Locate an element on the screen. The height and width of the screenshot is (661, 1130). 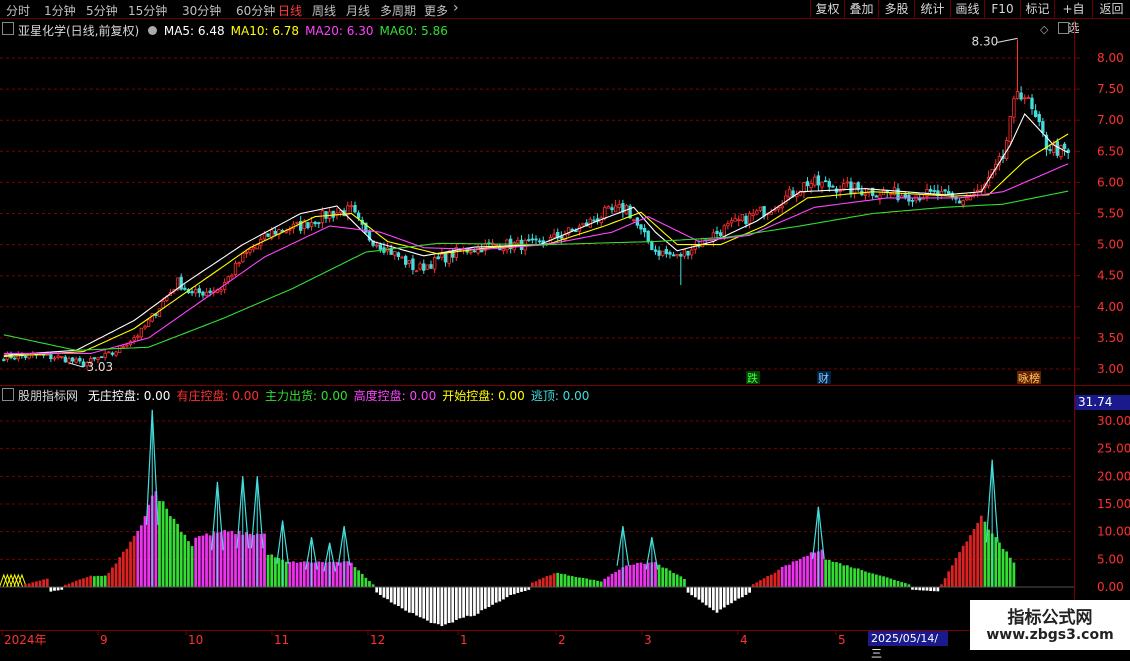
timeframe-4: 30分钟 is located at coordinates (201, 10).